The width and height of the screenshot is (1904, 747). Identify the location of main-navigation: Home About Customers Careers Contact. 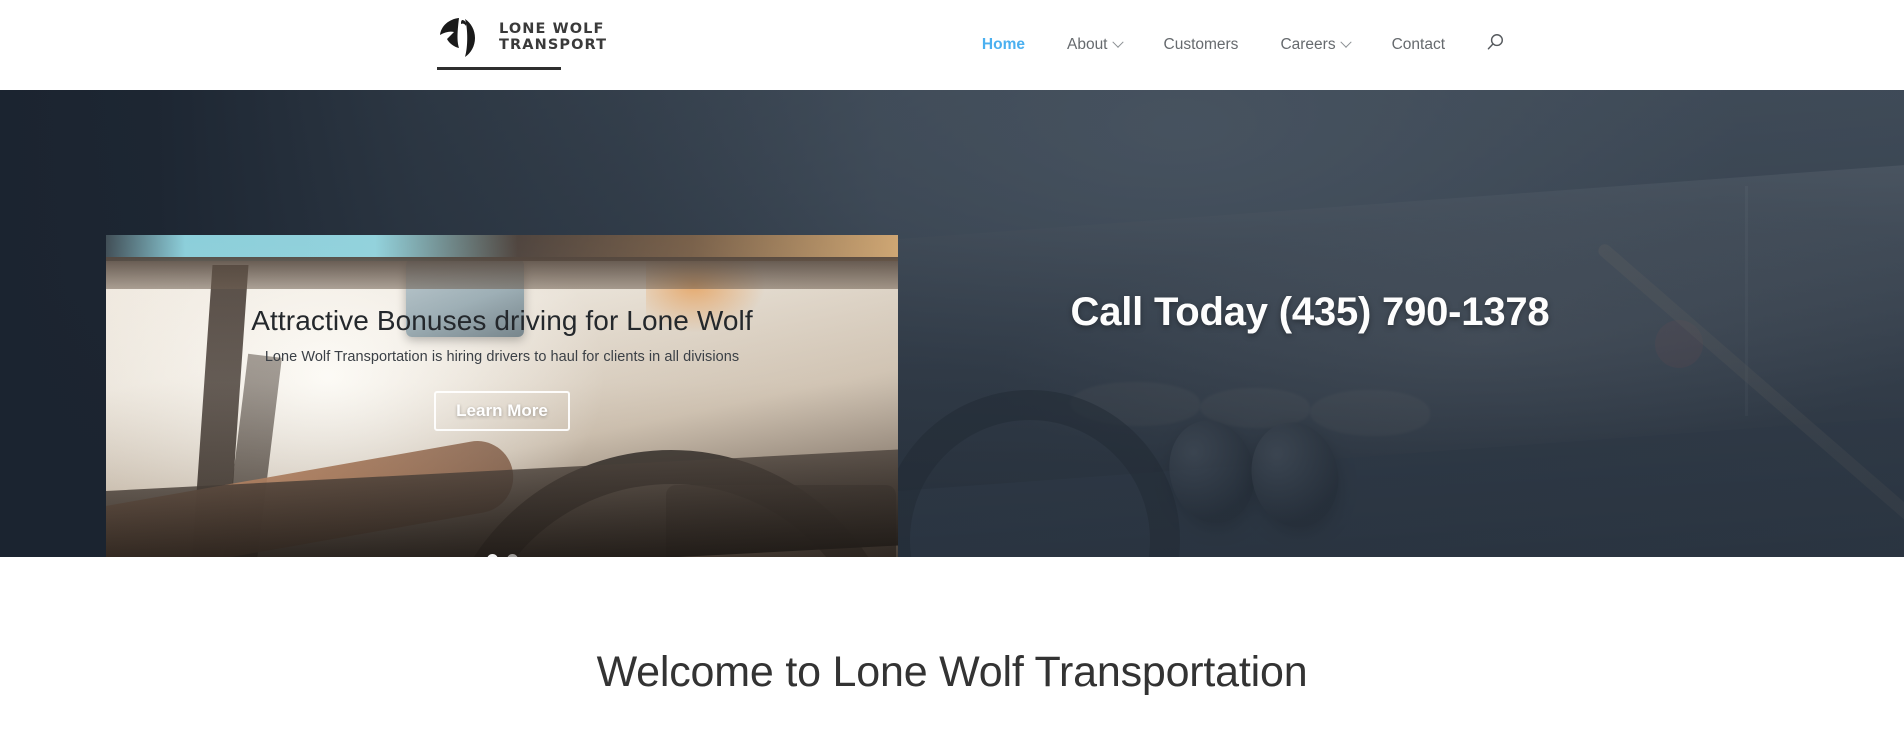
(1432, 45).